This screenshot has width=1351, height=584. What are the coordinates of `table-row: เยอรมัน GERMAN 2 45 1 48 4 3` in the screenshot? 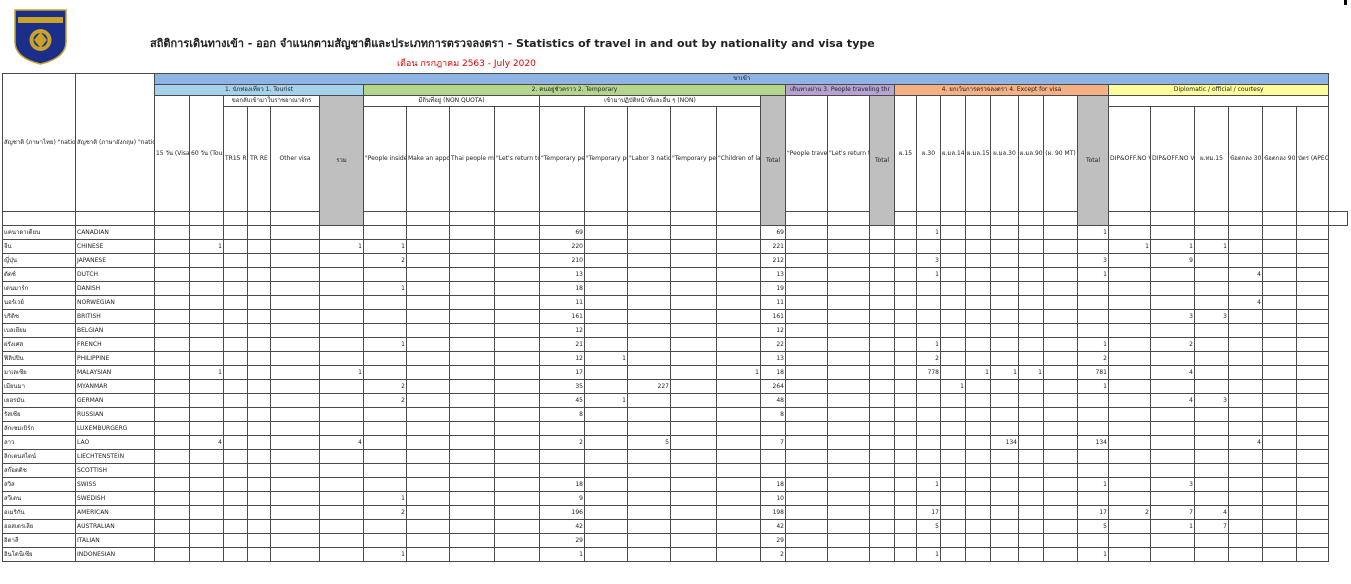 It's located at (675, 400).